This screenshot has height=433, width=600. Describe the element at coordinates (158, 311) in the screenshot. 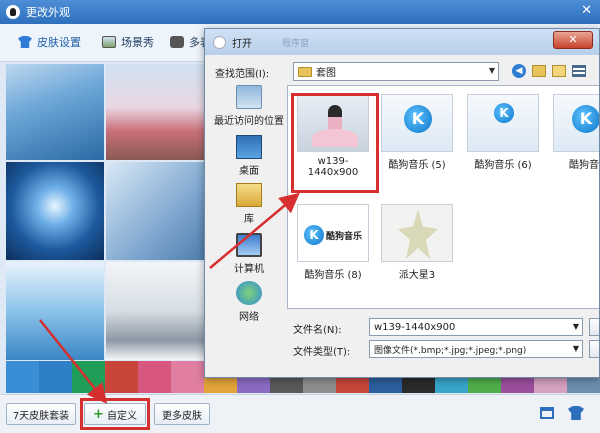

I see `skin-thumb-winter-field` at that location.